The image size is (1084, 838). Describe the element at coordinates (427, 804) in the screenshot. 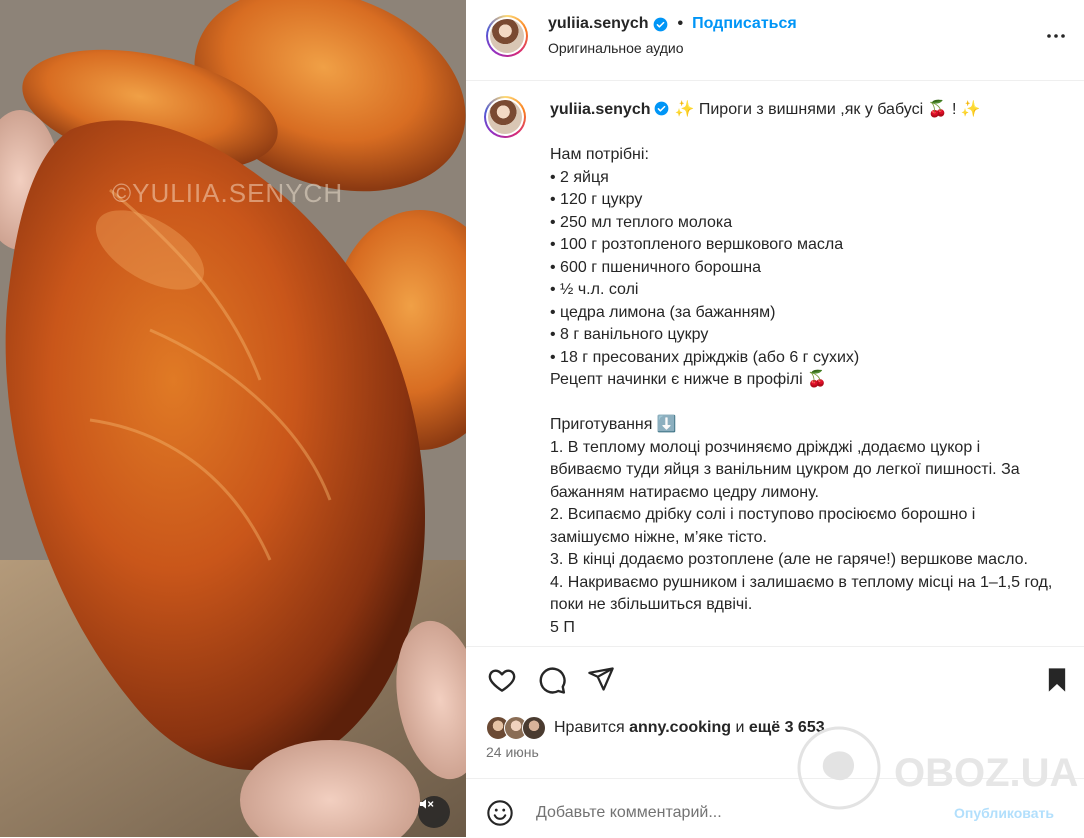

I see `speaker-muted-icon` at that location.